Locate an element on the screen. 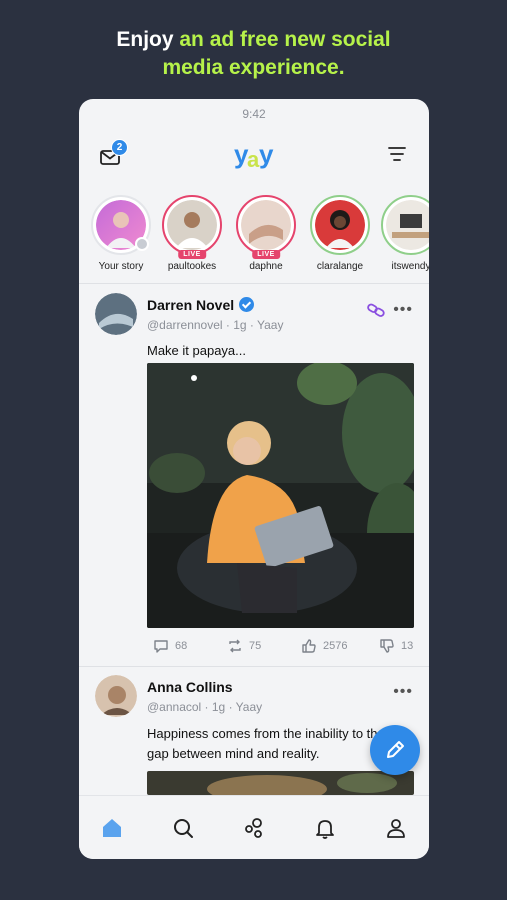  nav-search is located at coordinates (183, 828).